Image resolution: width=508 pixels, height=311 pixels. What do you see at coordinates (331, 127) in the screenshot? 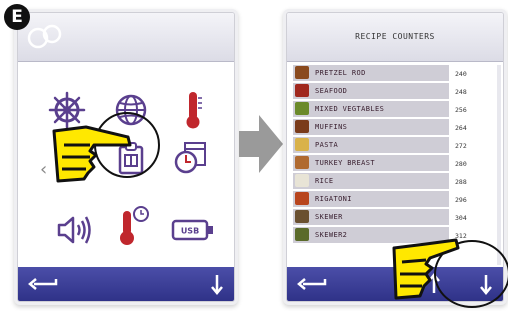
I see `recipe-name: MUFFINS` at bounding box center [331, 127].